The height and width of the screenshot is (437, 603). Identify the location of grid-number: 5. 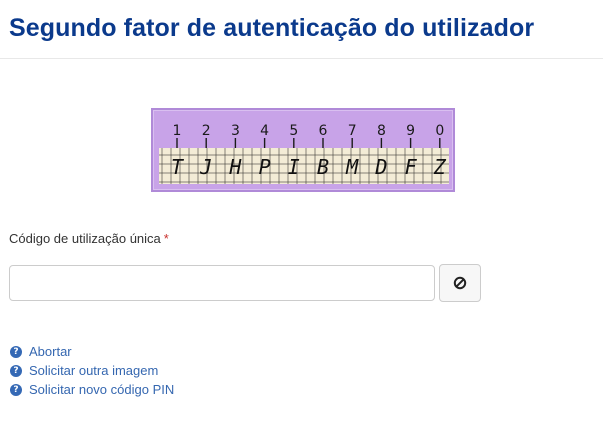
(293, 131).